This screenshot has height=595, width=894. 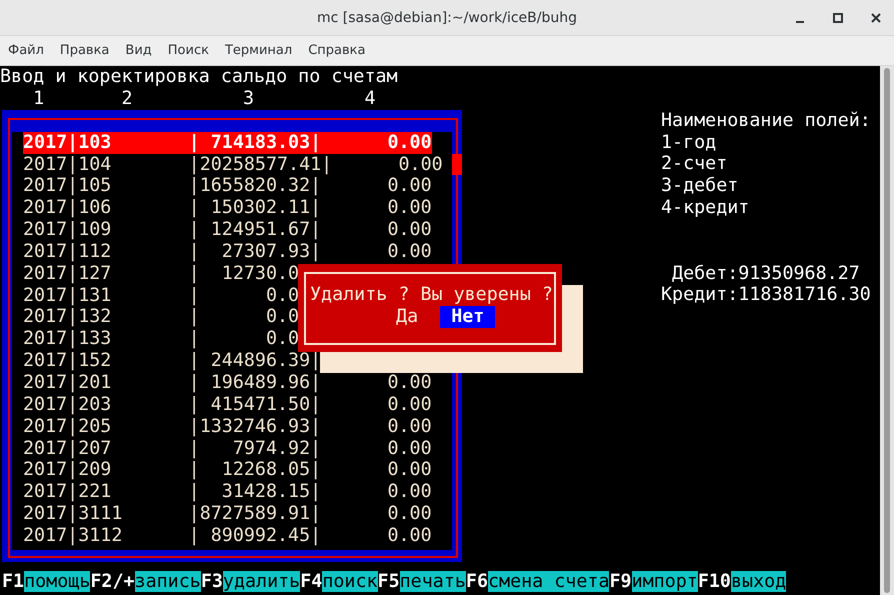 What do you see at coordinates (227, 427) in the screenshot?
I see `table-row: 2017|205 |1332746.93| 0.00` at bounding box center [227, 427].